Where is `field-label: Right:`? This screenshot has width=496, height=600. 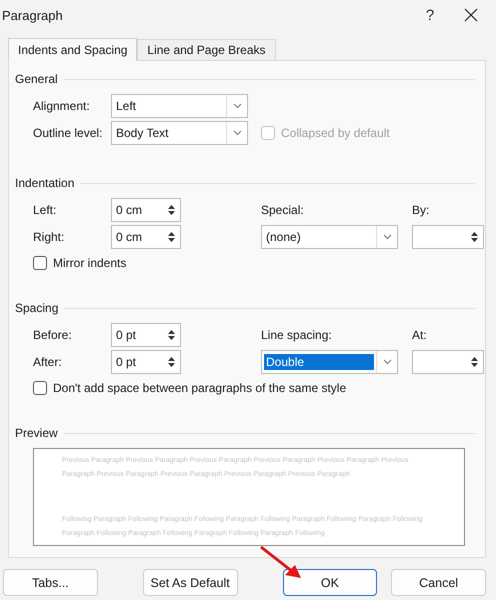
field-label: Right: is located at coordinates (49, 237).